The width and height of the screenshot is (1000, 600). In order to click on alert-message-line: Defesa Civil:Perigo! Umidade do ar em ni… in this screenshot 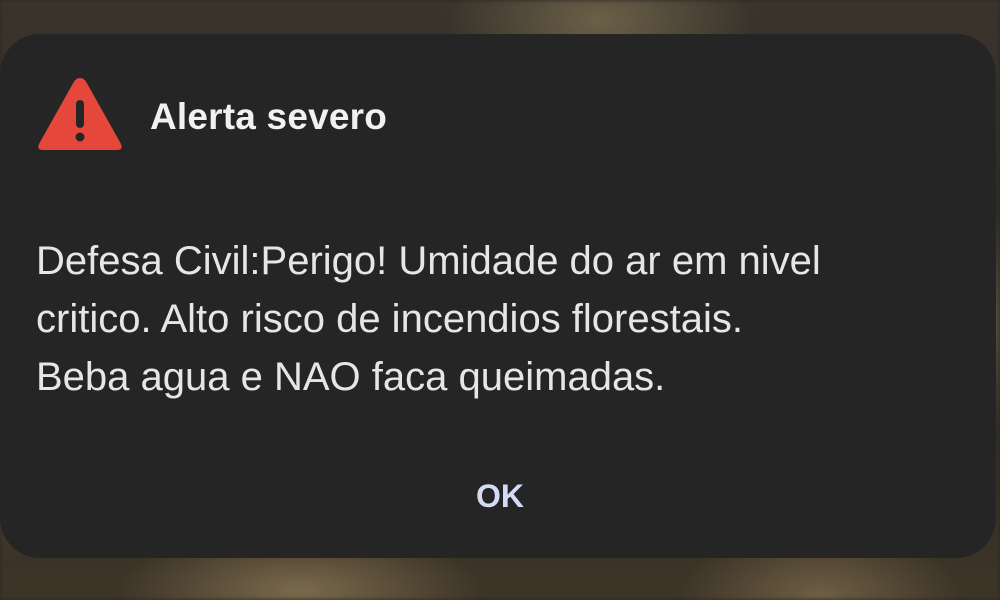, I will do `click(428, 261)`.